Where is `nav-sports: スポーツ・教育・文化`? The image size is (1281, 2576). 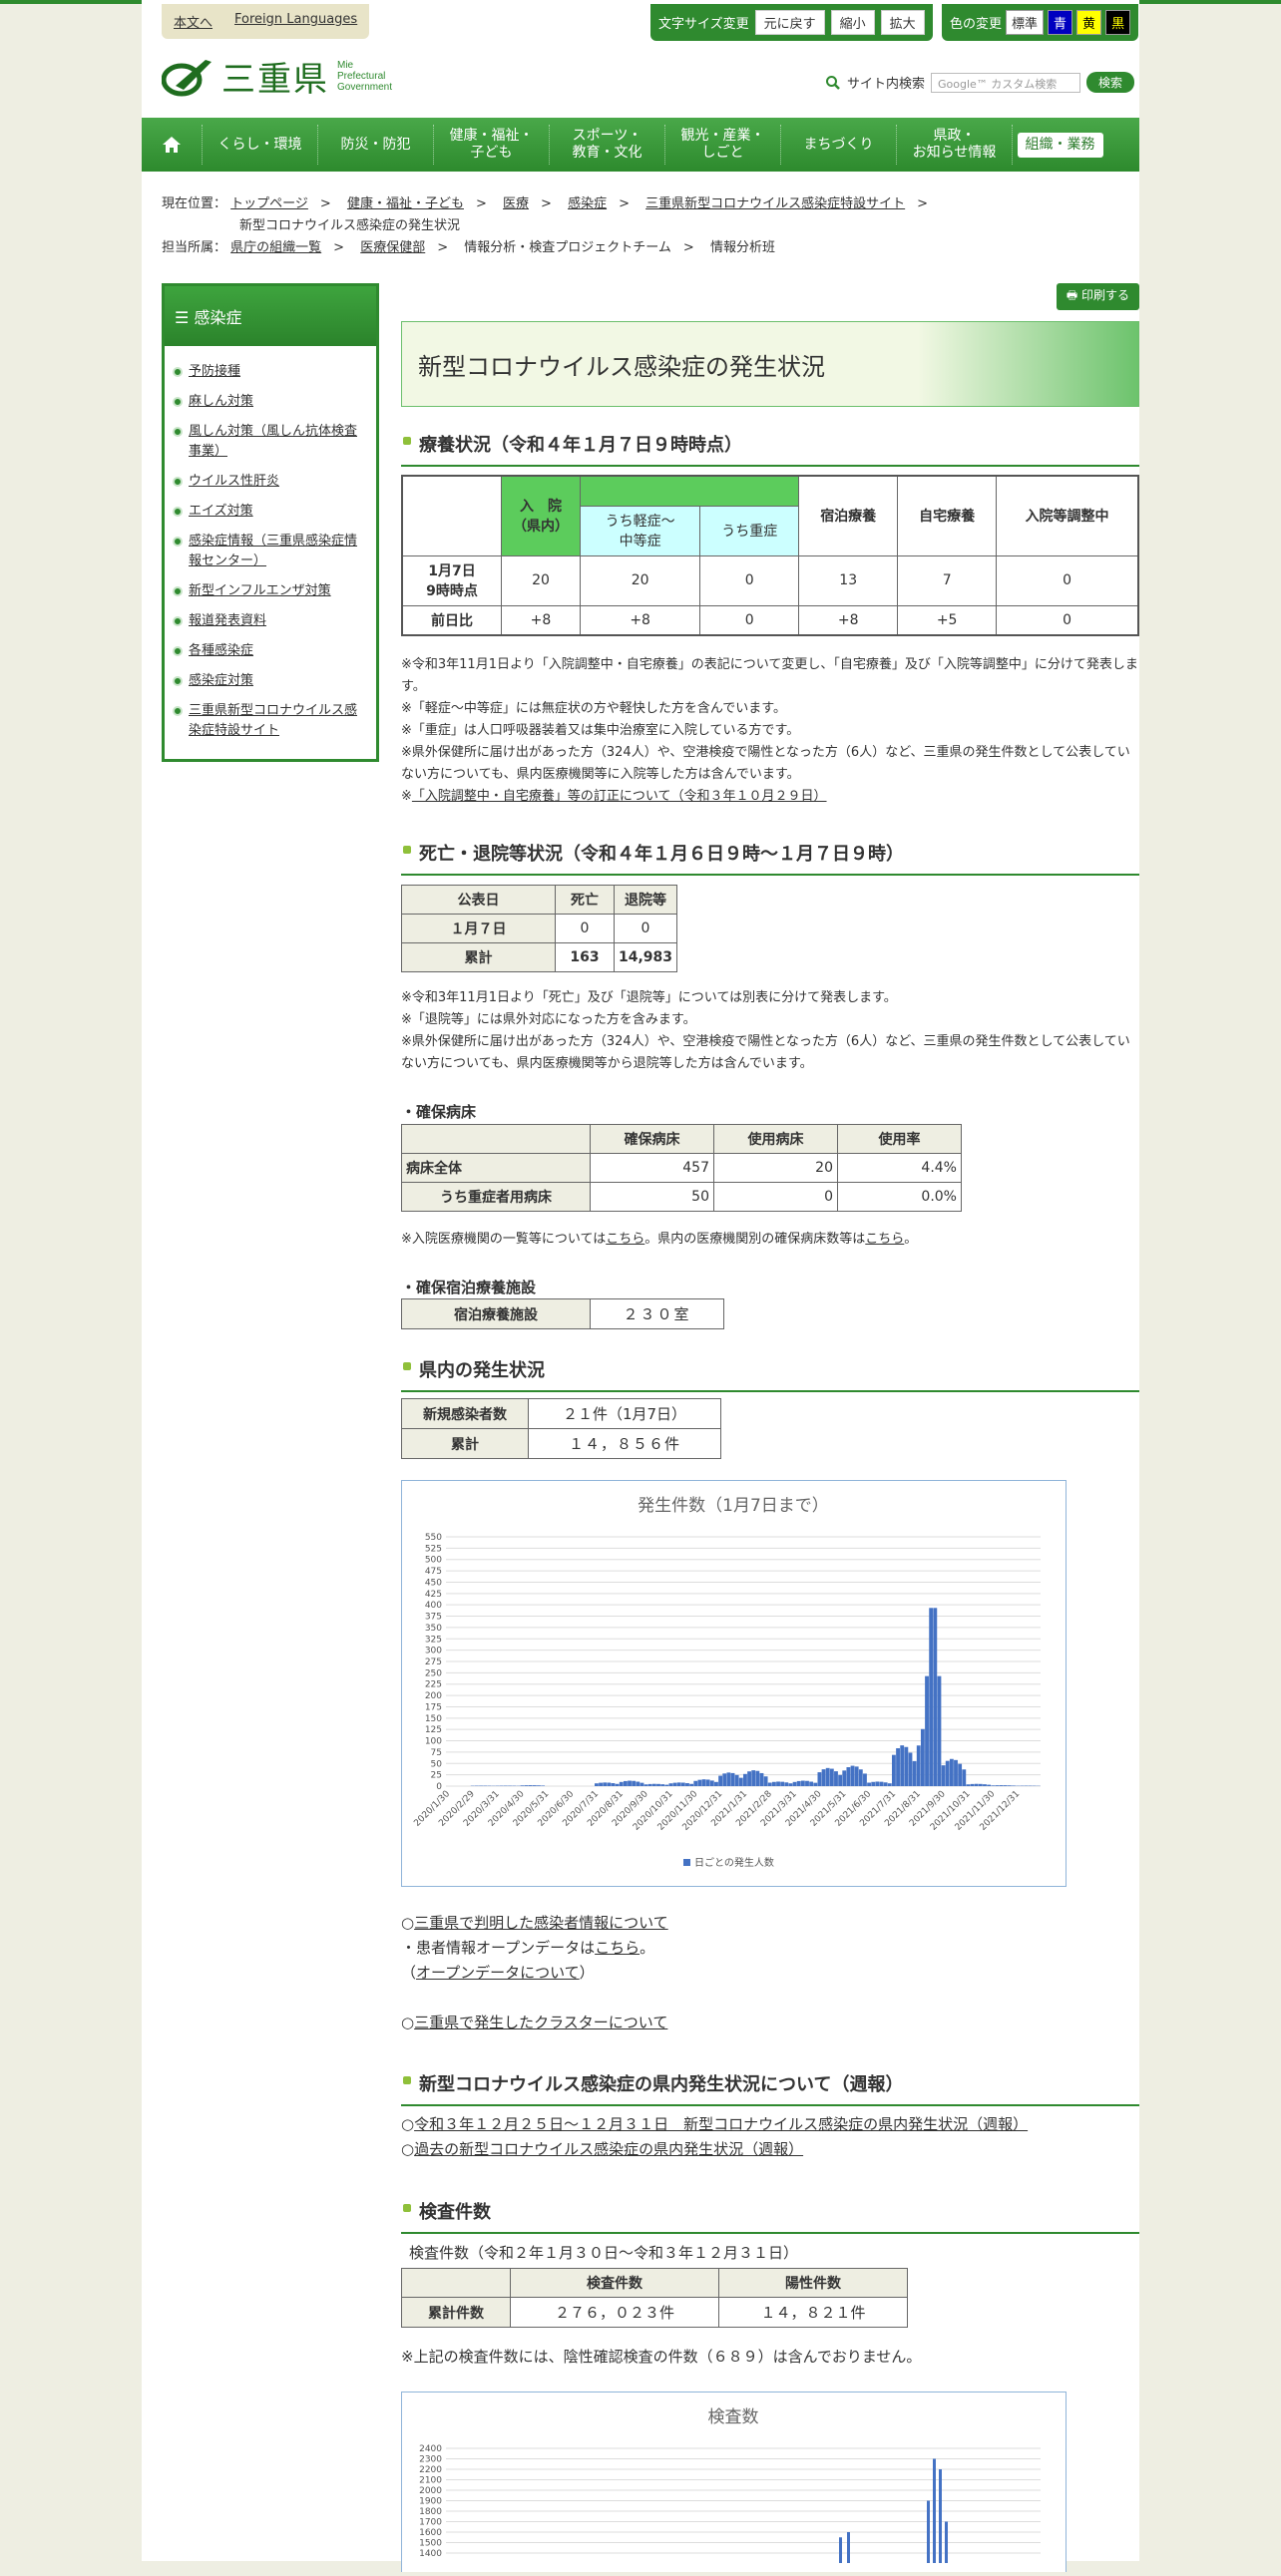
nav-sports: スポーツ・教育・文化 is located at coordinates (607, 145).